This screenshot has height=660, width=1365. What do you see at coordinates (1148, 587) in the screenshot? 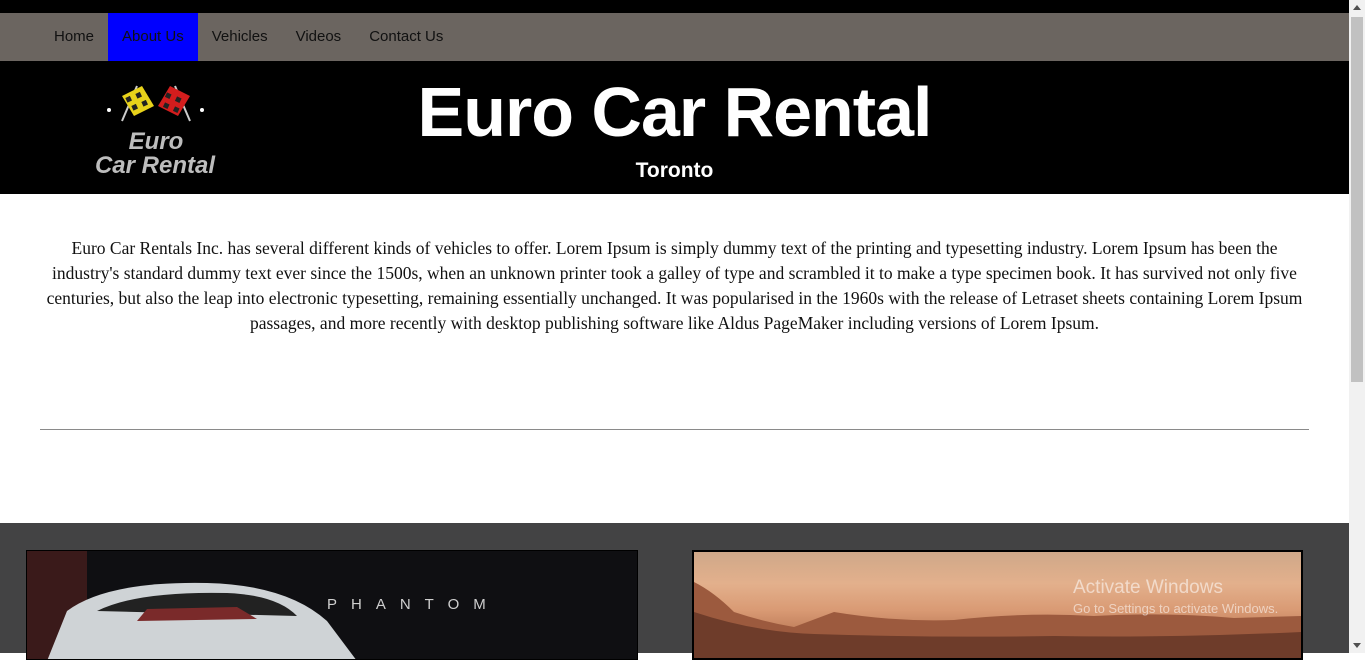
I see `watermark-title: Activate Windows` at bounding box center [1148, 587].